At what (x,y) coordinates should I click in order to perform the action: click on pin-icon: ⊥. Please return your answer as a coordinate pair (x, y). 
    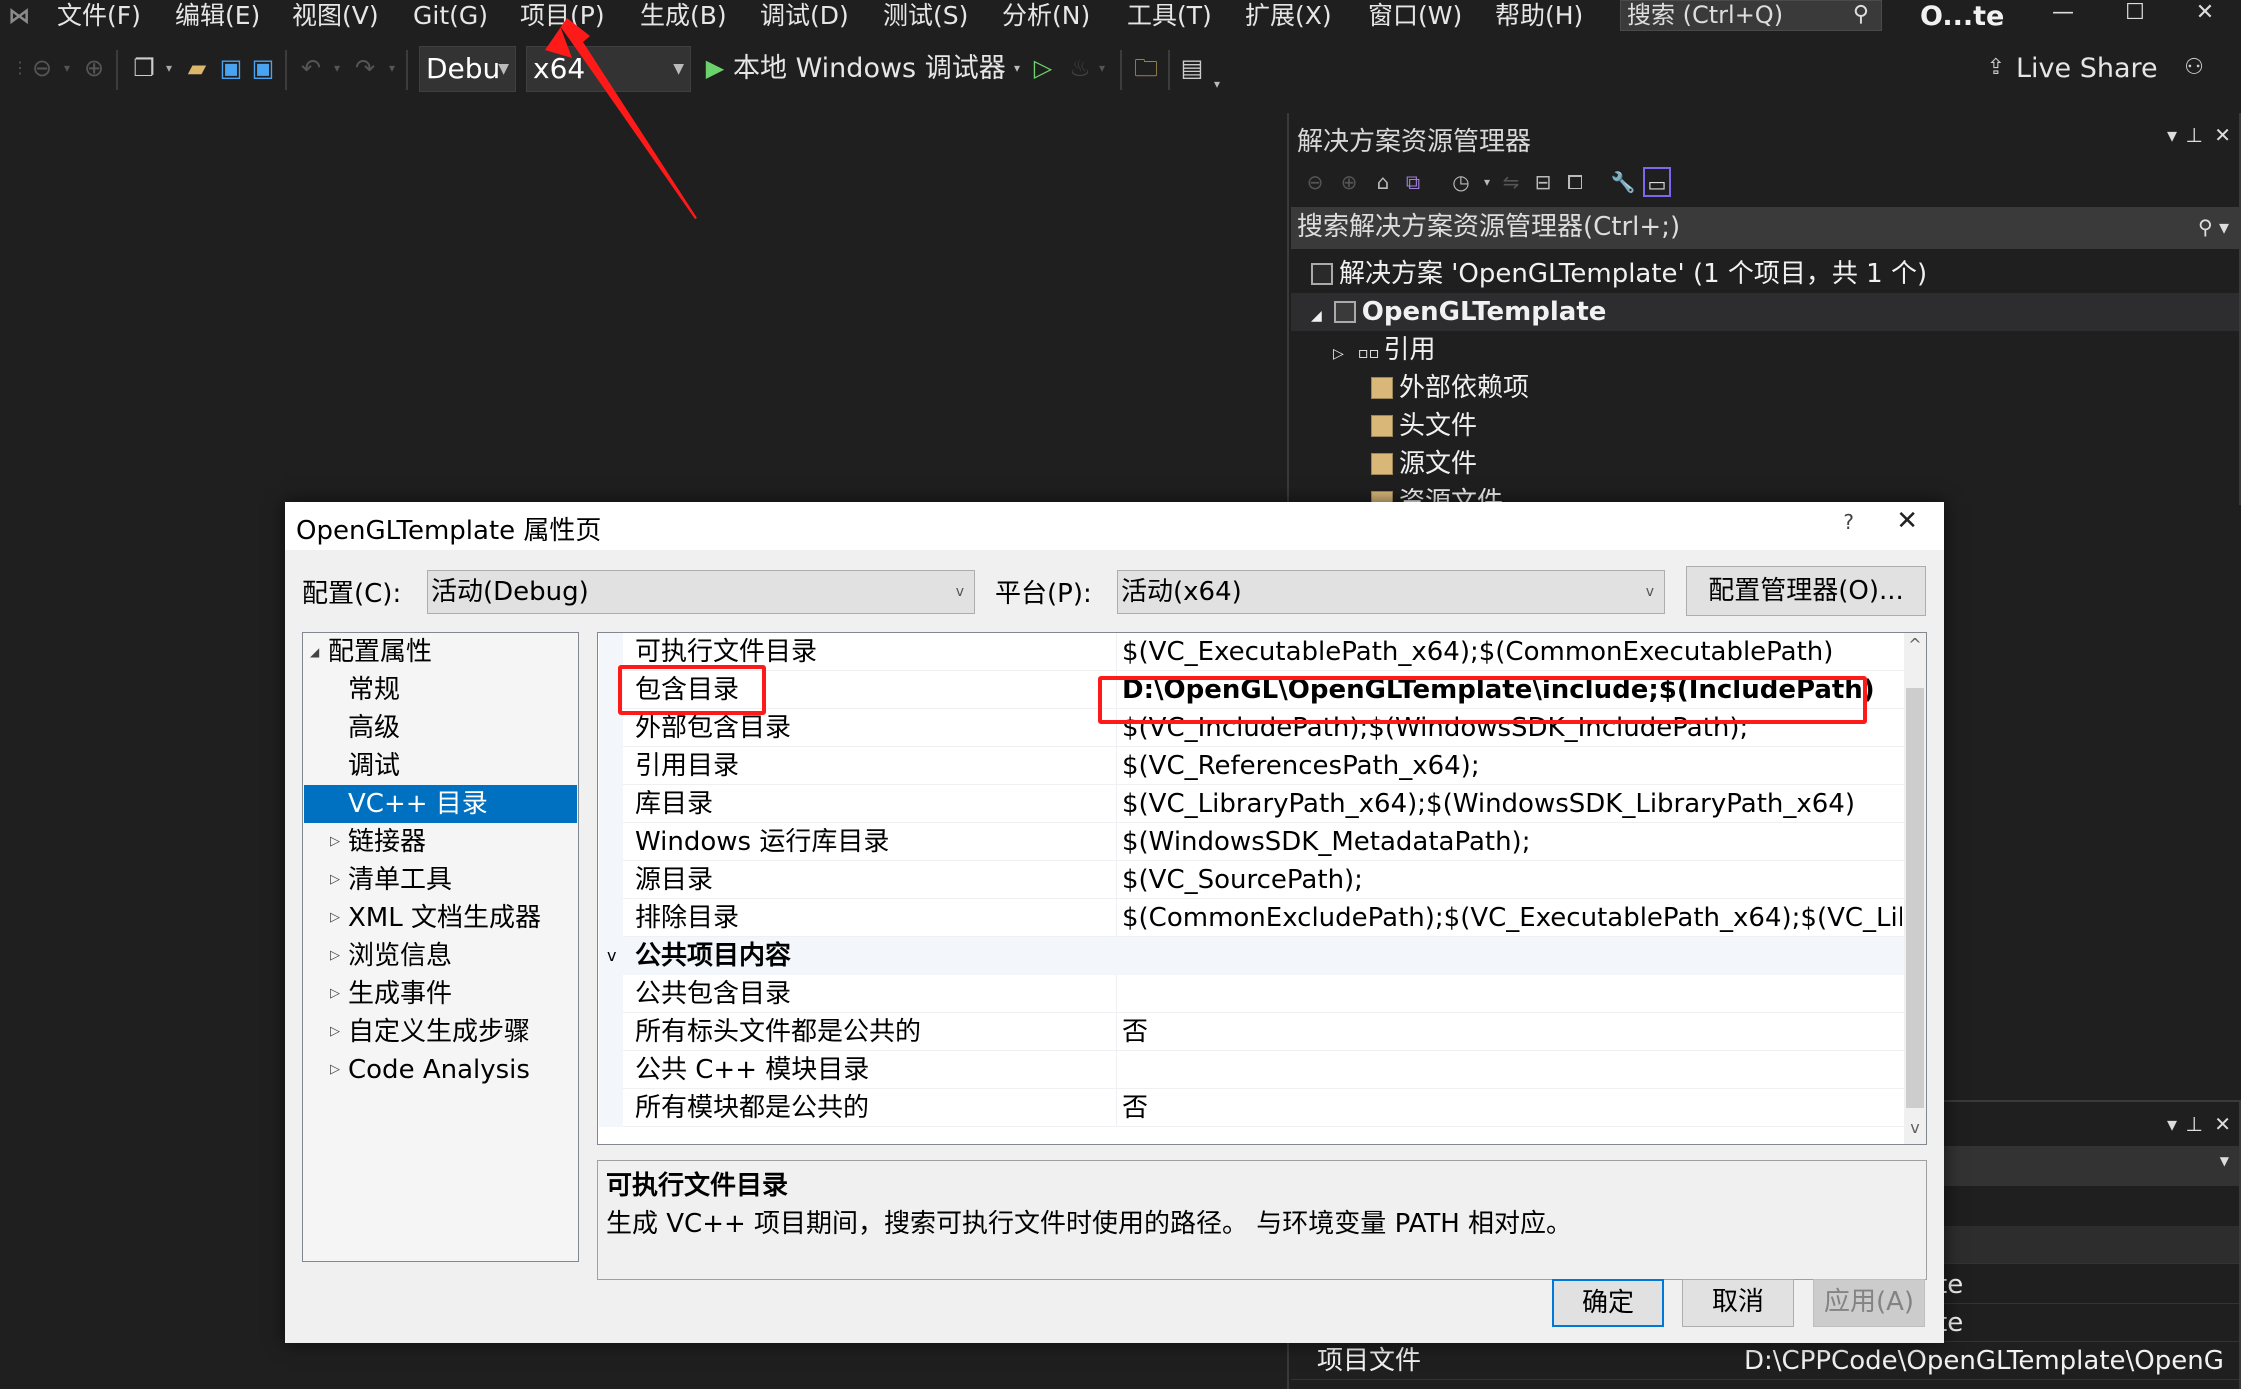
    Looking at the image, I should click on (2194, 135).